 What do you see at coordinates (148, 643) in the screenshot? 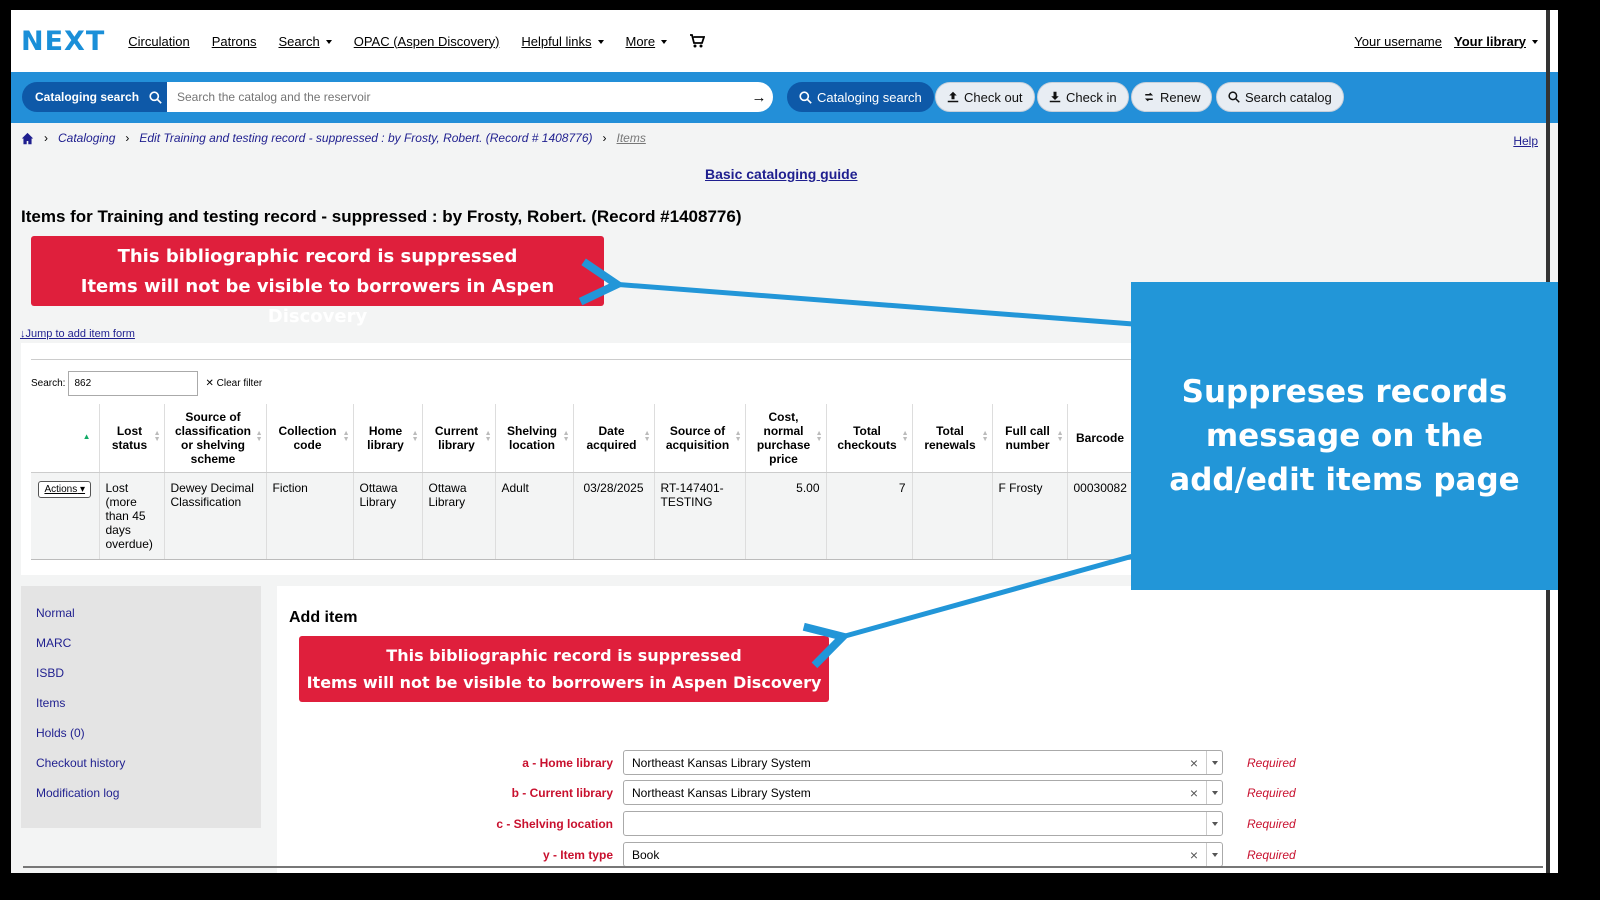
I see `sidenav-marc: MARC` at bounding box center [148, 643].